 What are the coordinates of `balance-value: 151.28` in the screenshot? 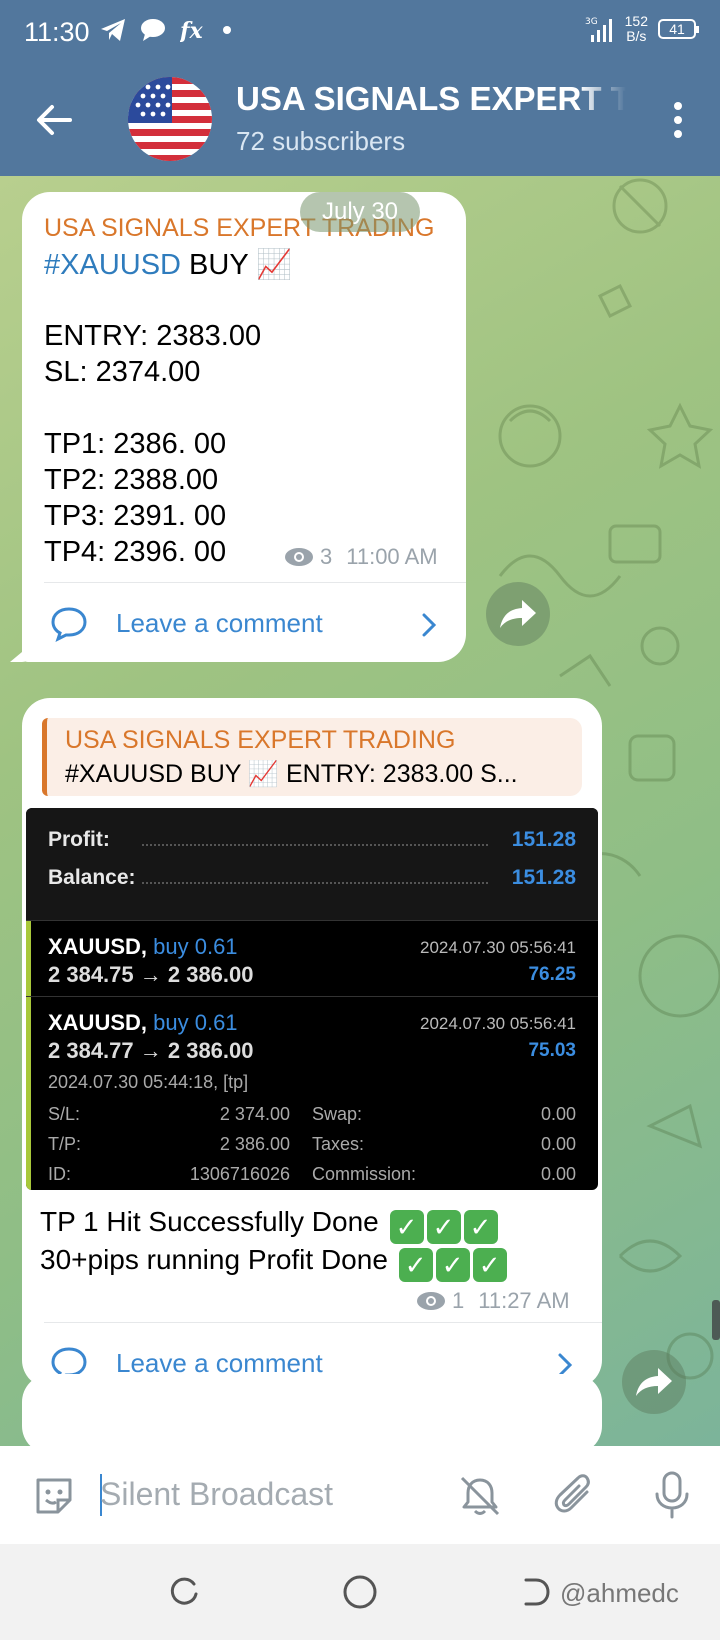 It's located at (543, 877).